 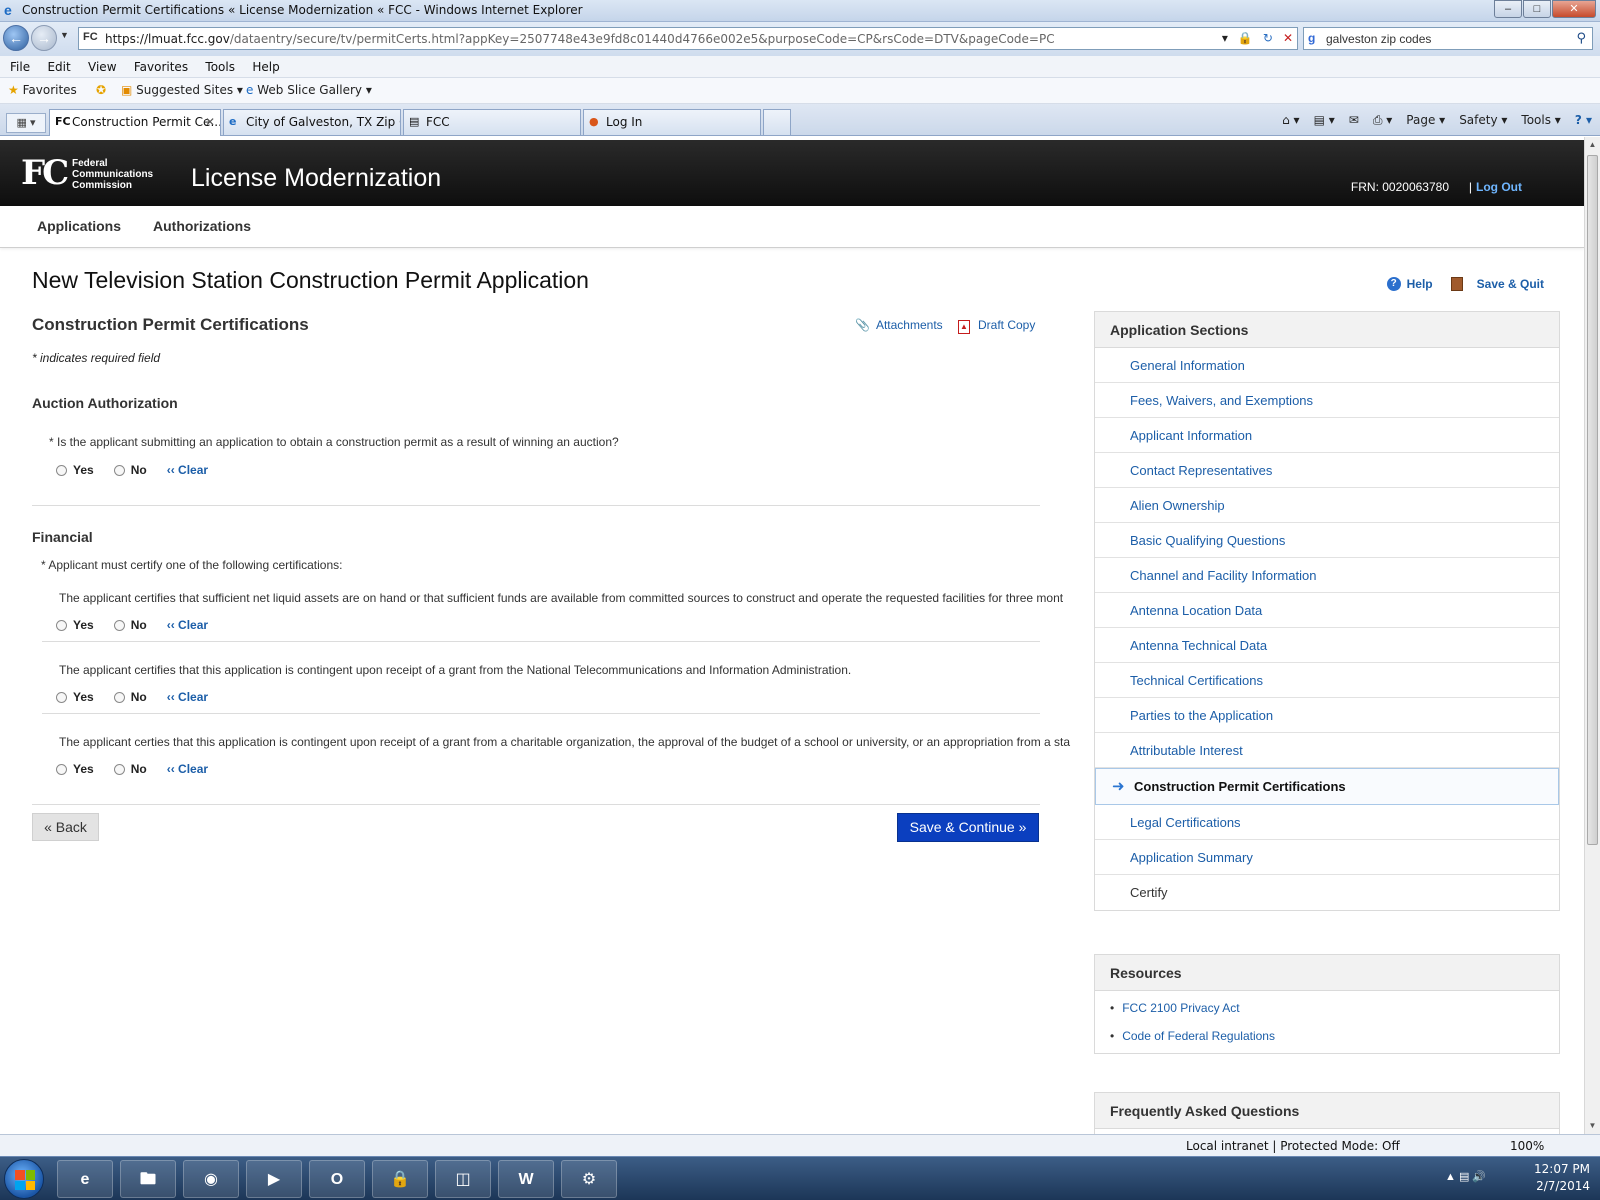 What do you see at coordinates (44, 38) in the screenshot?
I see `forward-arrow-icon: →` at bounding box center [44, 38].